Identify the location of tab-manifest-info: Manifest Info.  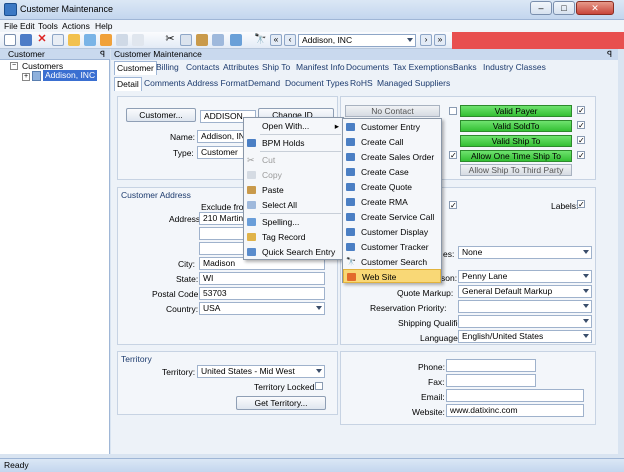
(320, 67).